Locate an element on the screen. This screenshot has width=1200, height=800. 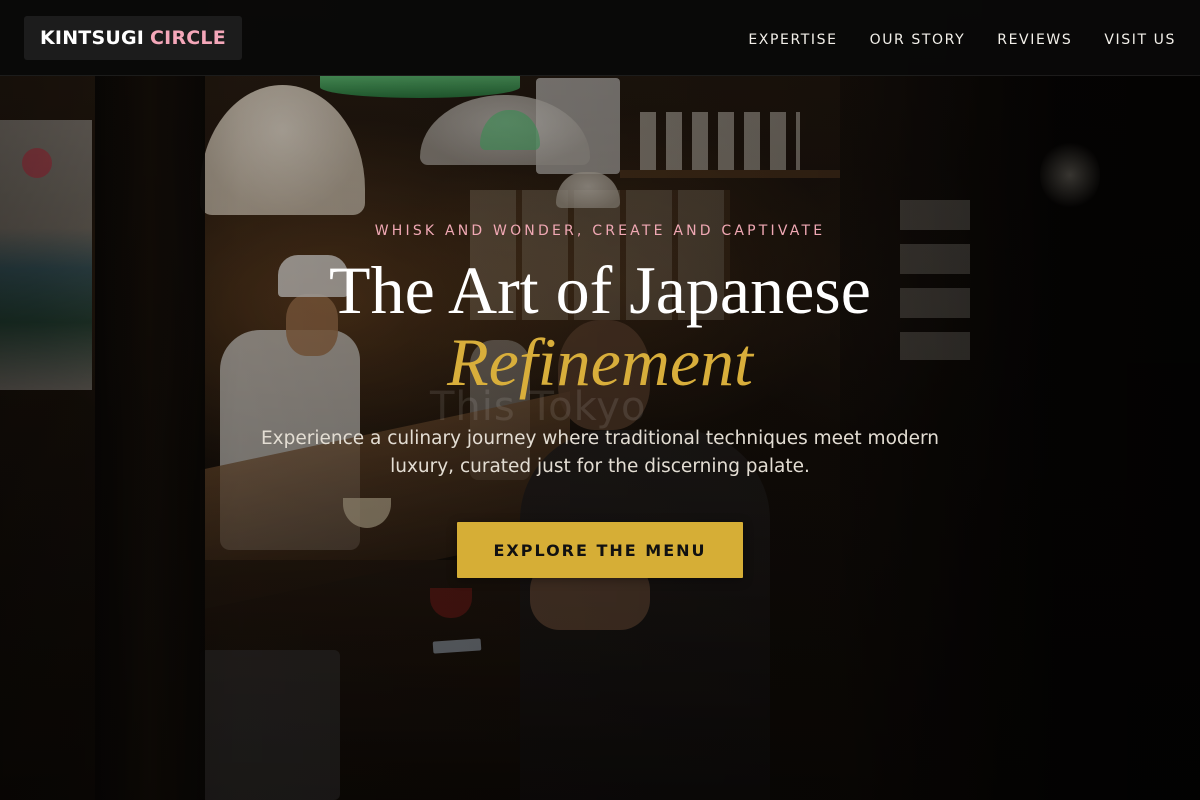
nav-item: EXPERTISE is located at coordinates (792, 38).